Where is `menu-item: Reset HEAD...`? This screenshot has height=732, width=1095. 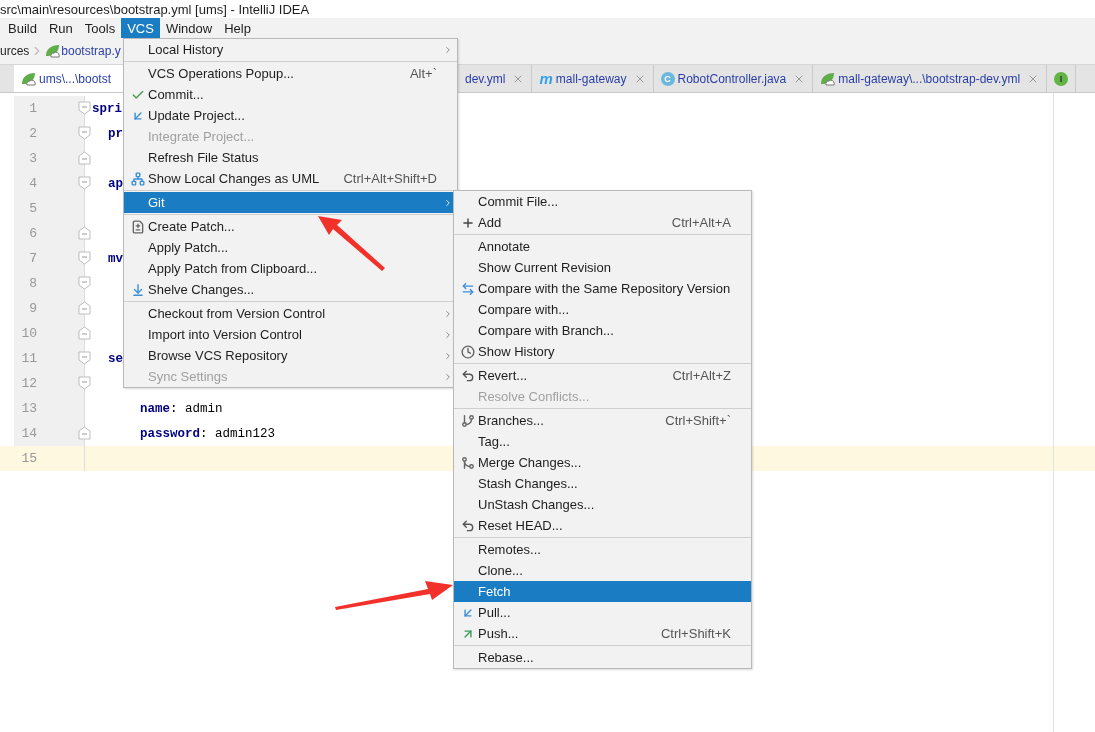
menu-item: Reset HEAD... is located at coordinates (602, 525).